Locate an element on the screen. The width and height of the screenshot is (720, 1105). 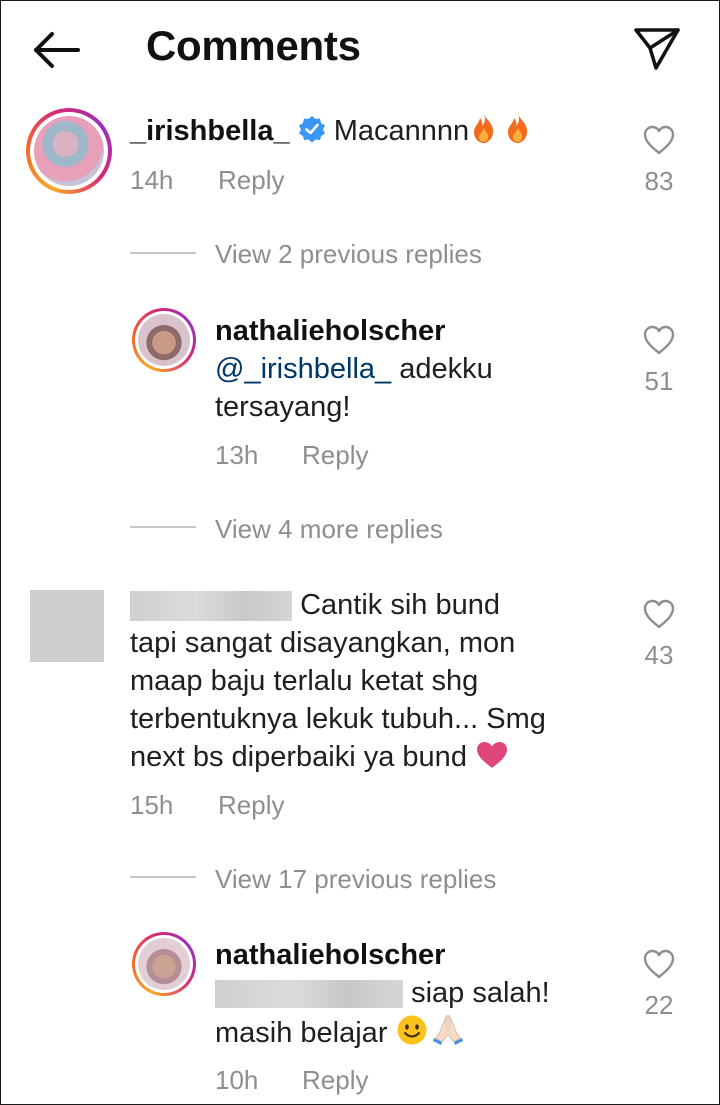
comment-body: terbentuknya lekuk tubuh... Smg is located at coordinates (338, 719).